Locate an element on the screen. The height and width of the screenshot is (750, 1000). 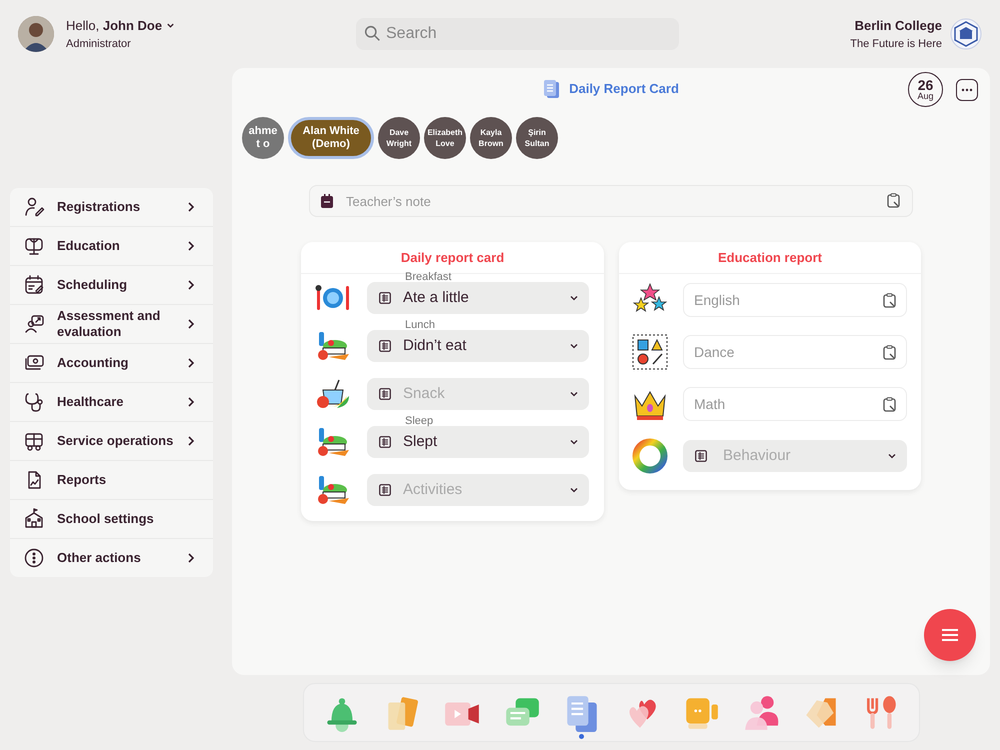
sidebar-item: Scheduling is located at coordinates (111, 285).